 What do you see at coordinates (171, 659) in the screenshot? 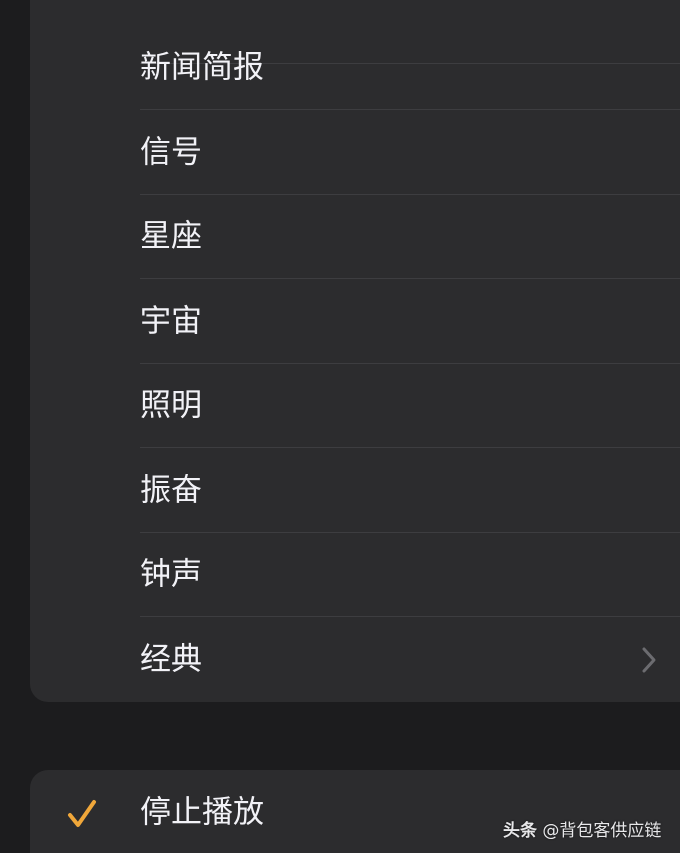
I see `tone-label: 经典` at bounding box center [171, 659].